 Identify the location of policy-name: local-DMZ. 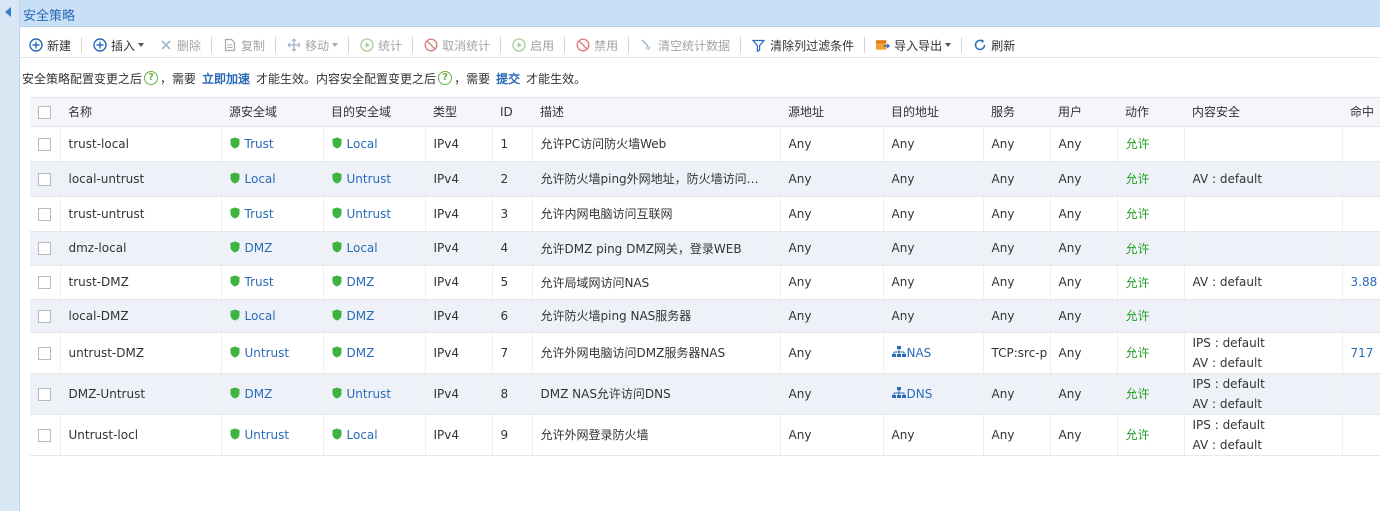
(141, 316).